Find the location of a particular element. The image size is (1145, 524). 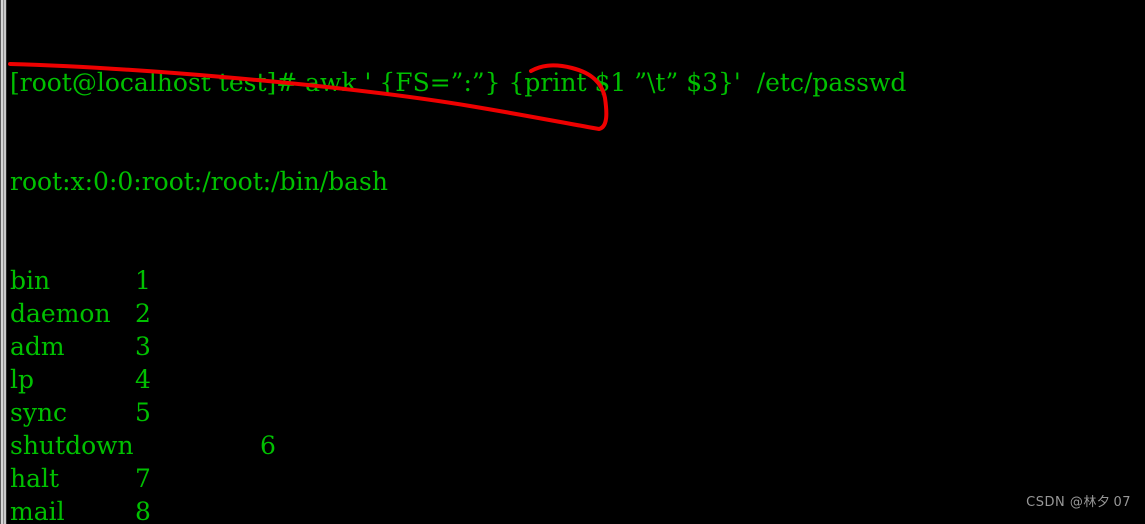

terminal-output-root-line: root:x:0:0:root:/root:/bin/bash is located at coordinates (199, 181).